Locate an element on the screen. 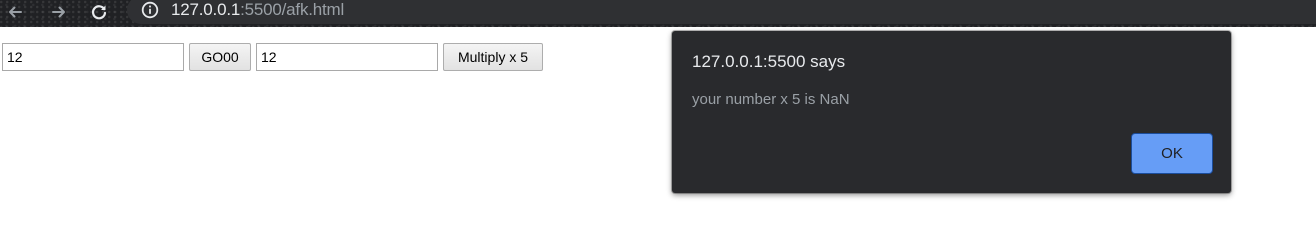 The image size is (1316, 243). back-arrow-icon is located at coordinates (15, 12).